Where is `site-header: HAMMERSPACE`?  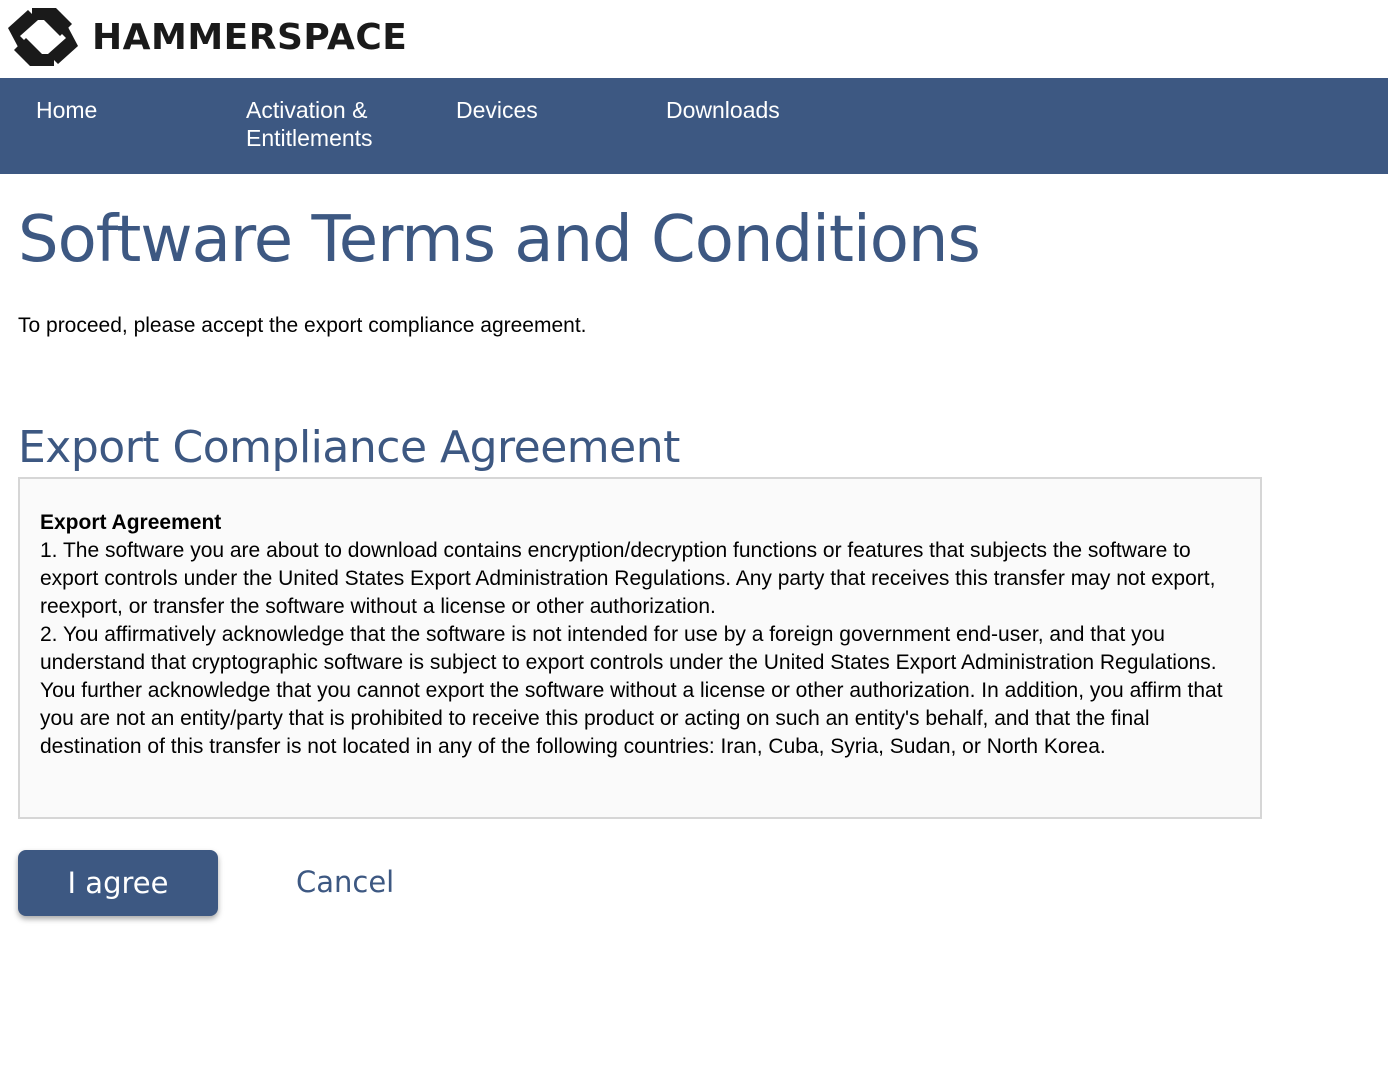 site-header: HAMMERSPACE is located at coordinates (694, 39).